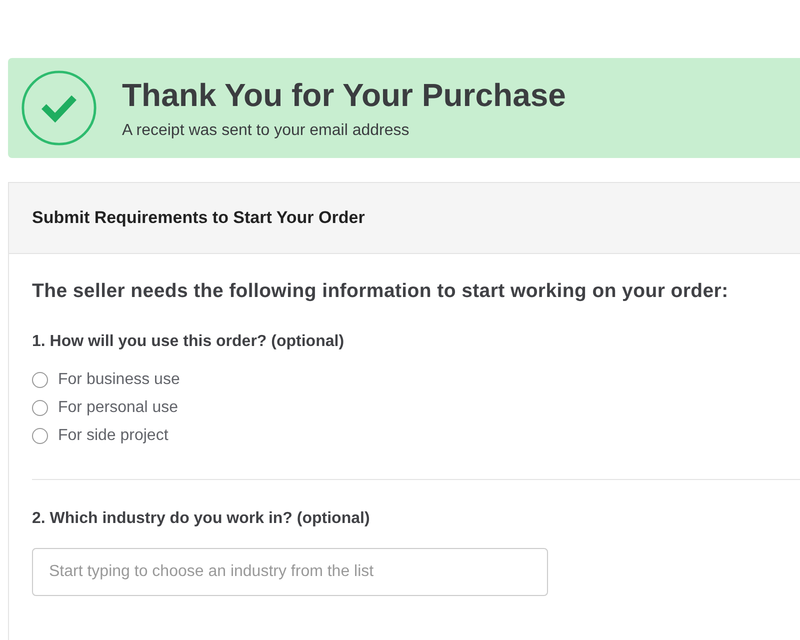 The image size is (800, 640). Describe the element at coordinates (344, 95) in the screenshot. I see `banner-title: Thank You for Your Purchase` at that location.